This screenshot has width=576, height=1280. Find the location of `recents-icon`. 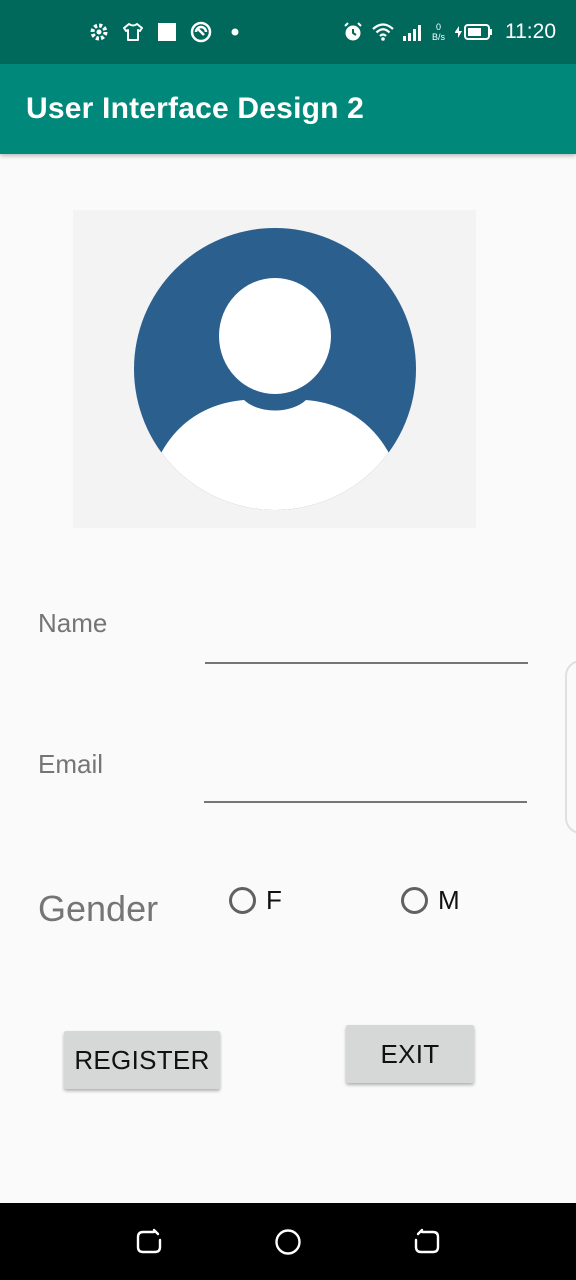

recents-icon is located at coordinates (427, 1242).